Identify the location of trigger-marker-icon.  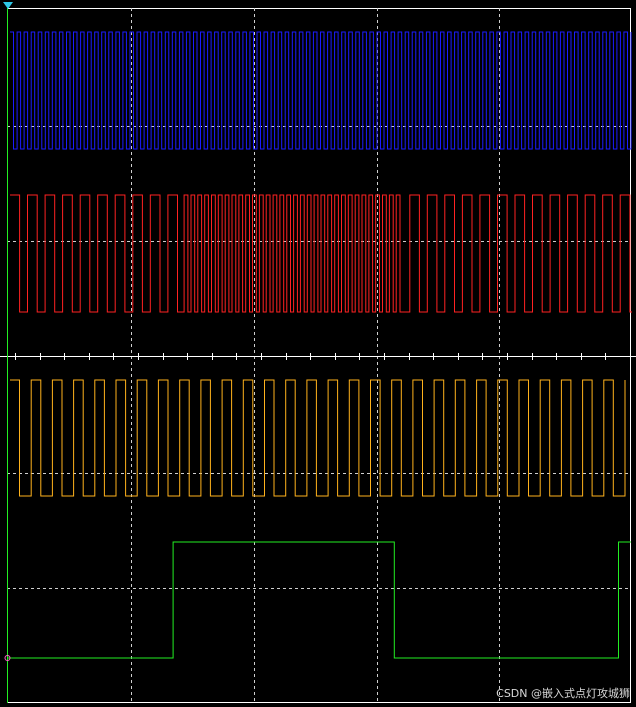
(8, 5).